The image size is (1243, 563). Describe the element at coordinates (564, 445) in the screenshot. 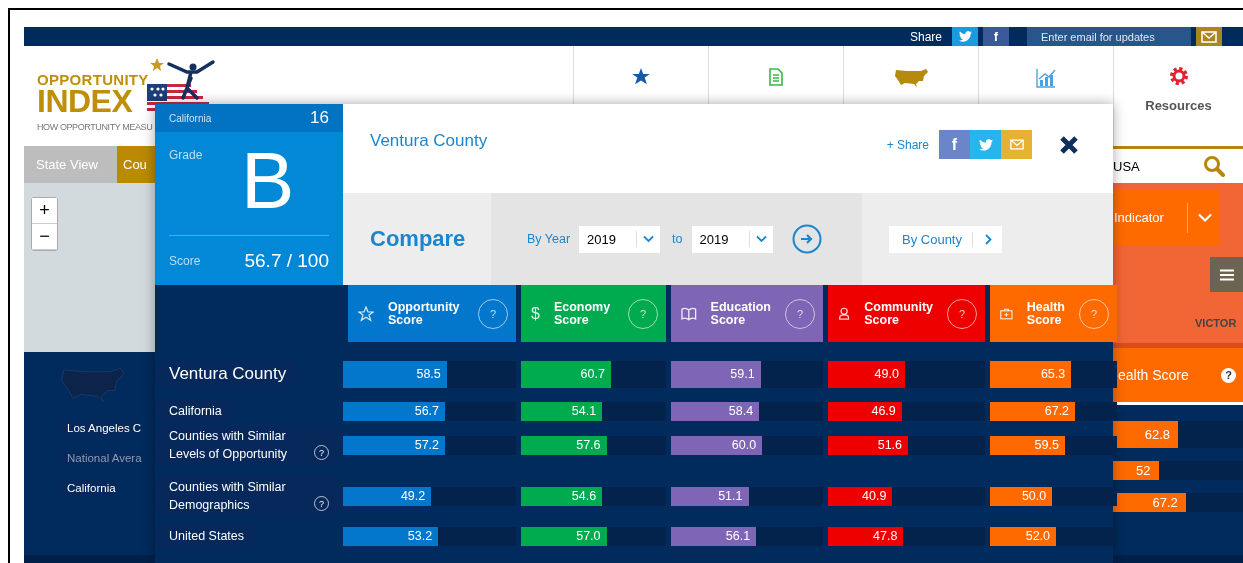

I see `score-bar: 57.6` at that location.